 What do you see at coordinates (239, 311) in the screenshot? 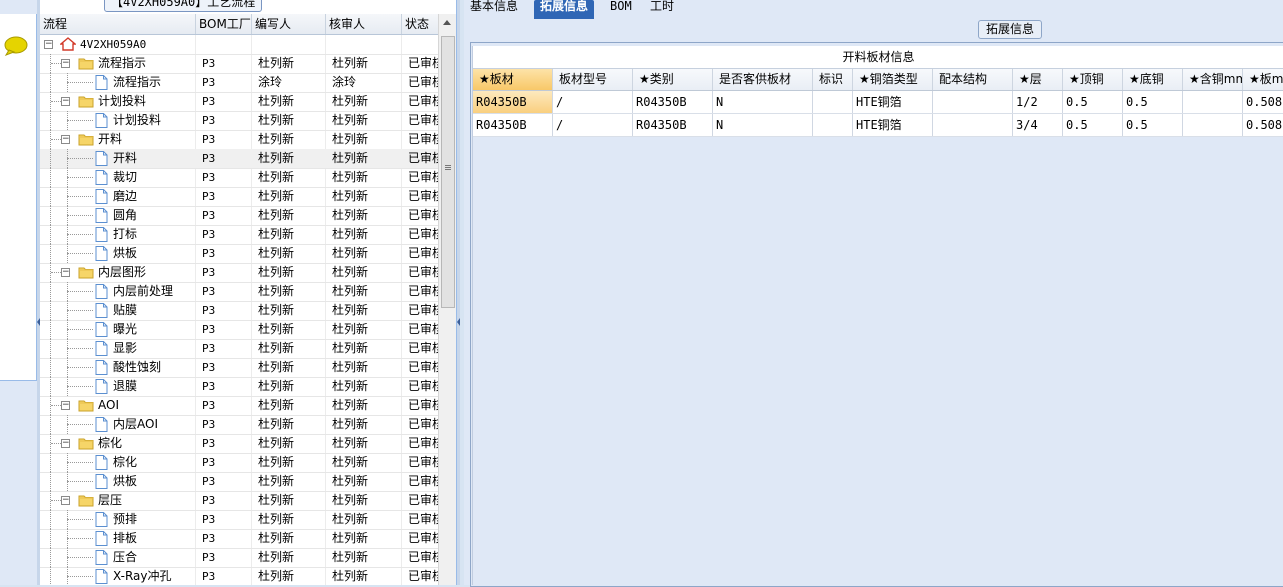
I see `tree-row: 贴膜 P3 杜列新 杜列新 已审核` at bounding box center [239, 311].